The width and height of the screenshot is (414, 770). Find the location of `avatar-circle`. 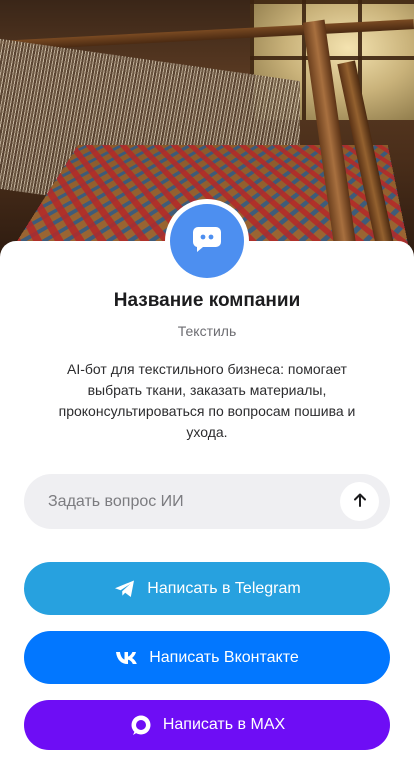

avatar-circle is located at coordinates (207, 241).